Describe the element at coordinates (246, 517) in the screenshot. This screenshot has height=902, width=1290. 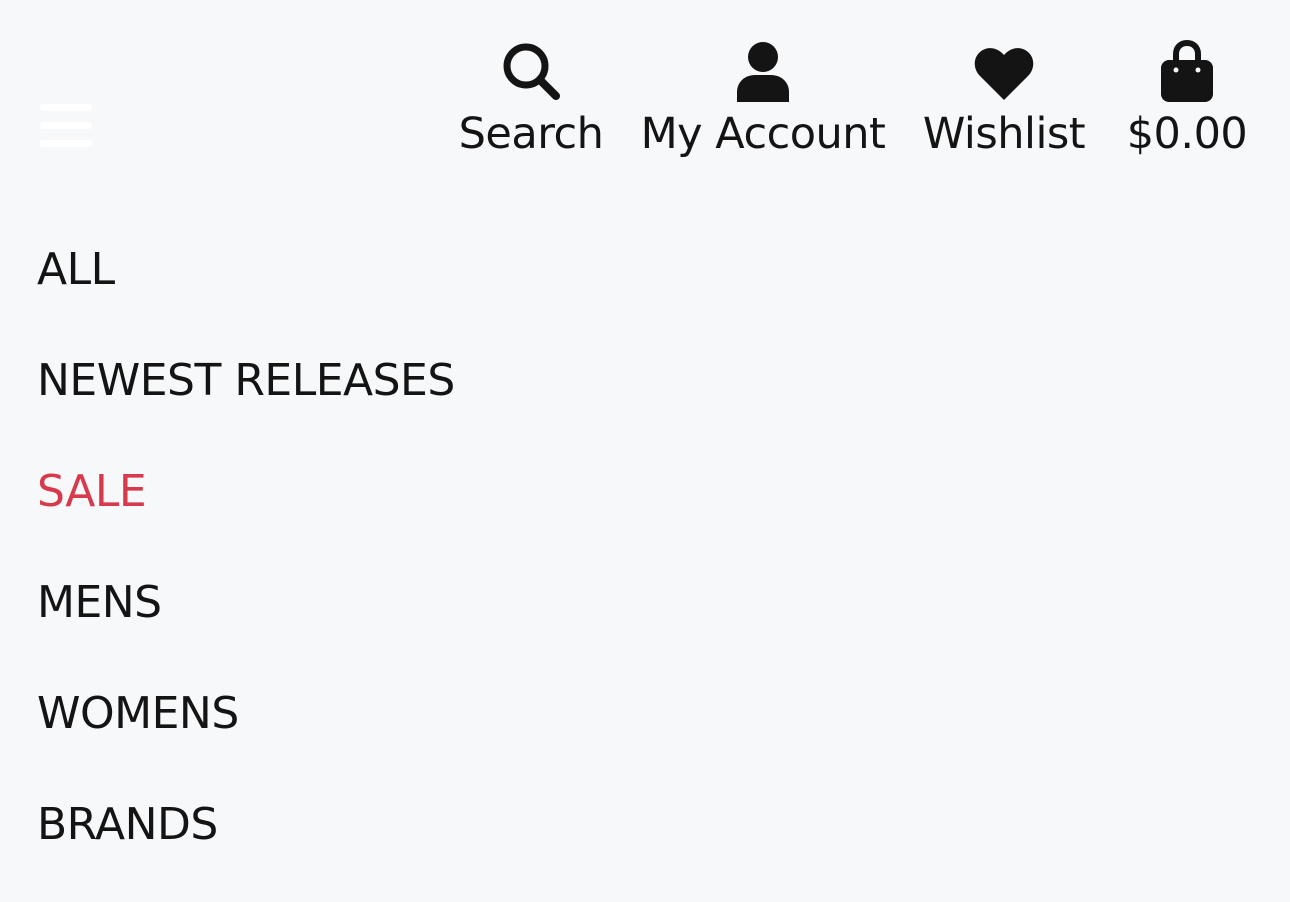
I see `nav-item-sale: SALE` at that location.